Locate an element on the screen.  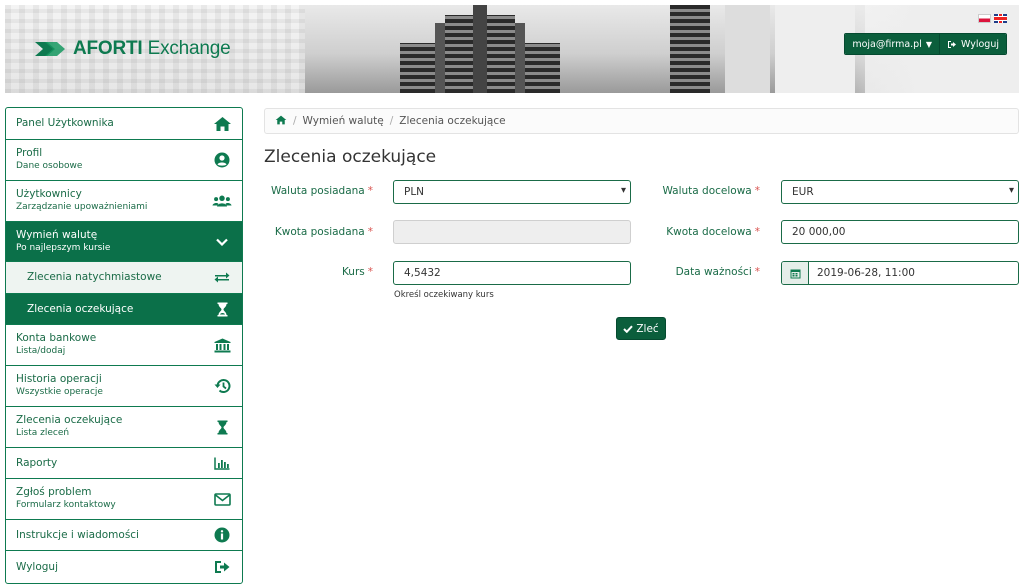
sidebar-item-exchange: Wymień walutę Po najlepszym kursie is located at coordinates (124, 242).